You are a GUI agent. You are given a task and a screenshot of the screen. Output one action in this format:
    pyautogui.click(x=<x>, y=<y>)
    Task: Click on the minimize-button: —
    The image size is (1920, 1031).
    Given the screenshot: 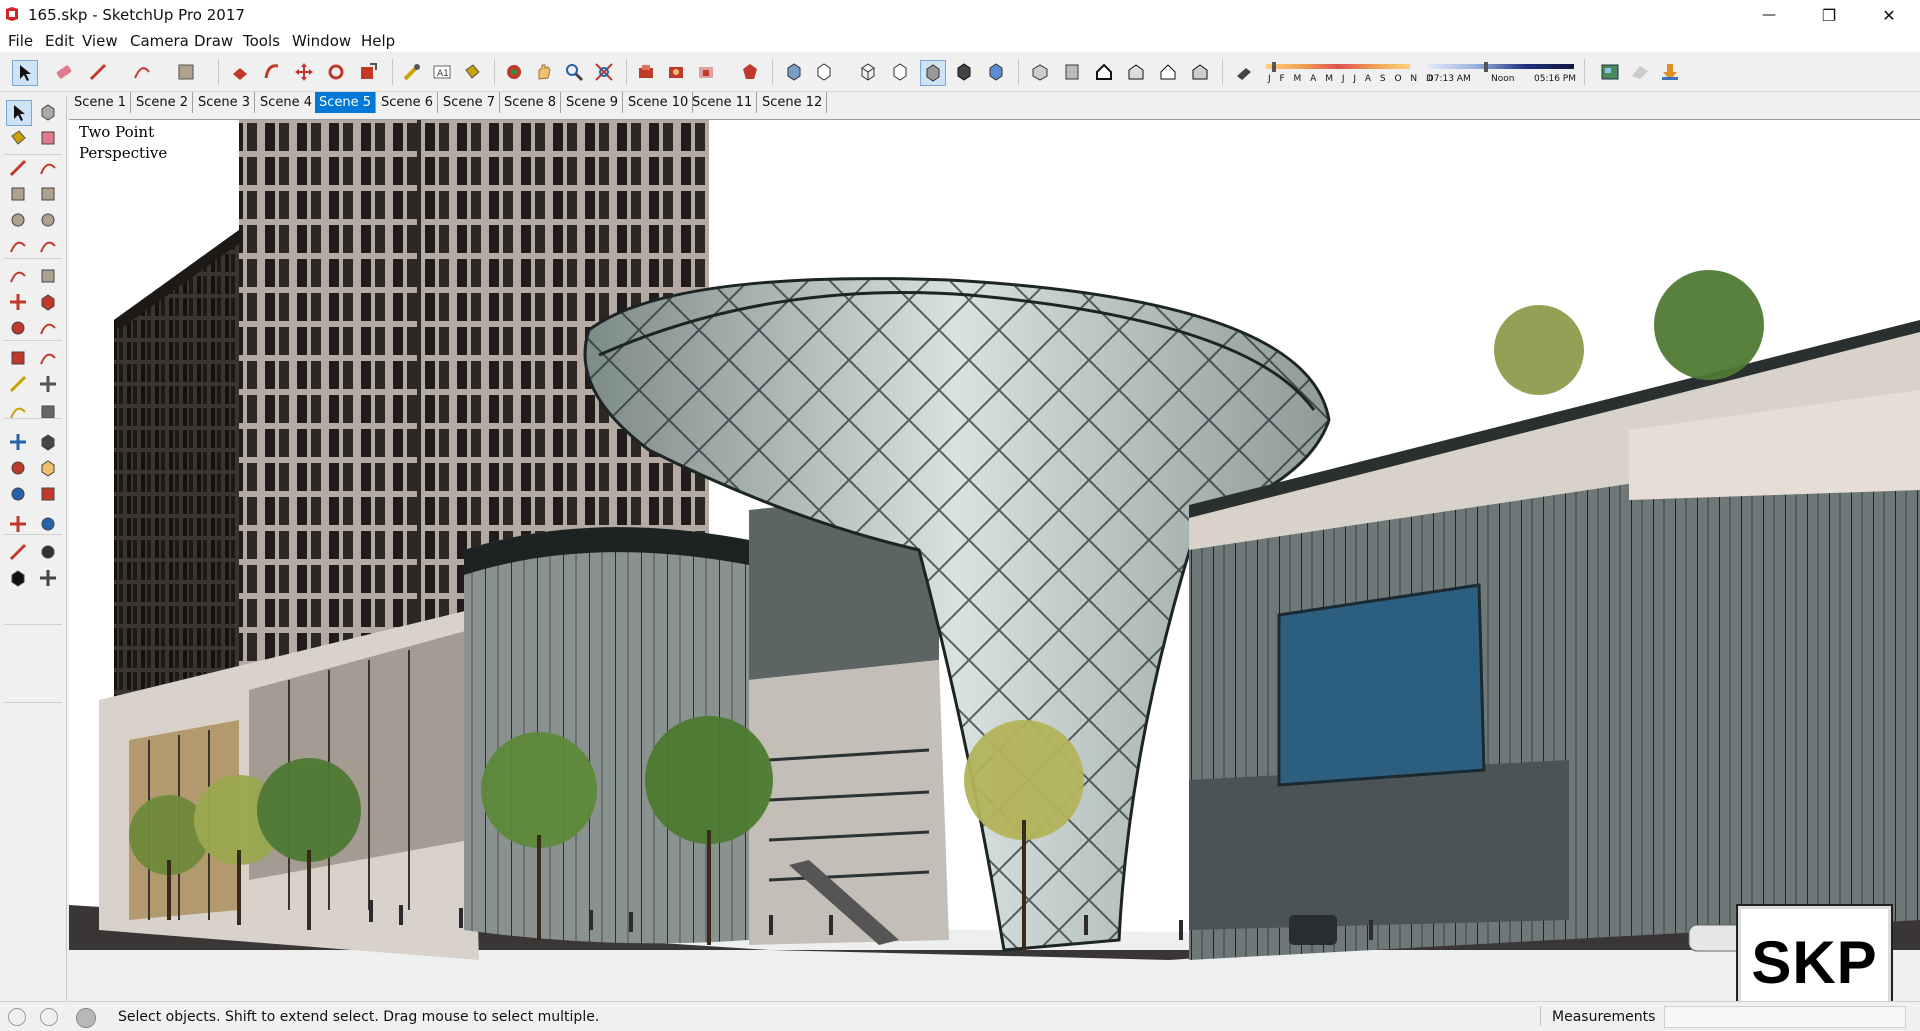 What is the action you would take?
    pyautogui.click(x=1769, y=15)
    